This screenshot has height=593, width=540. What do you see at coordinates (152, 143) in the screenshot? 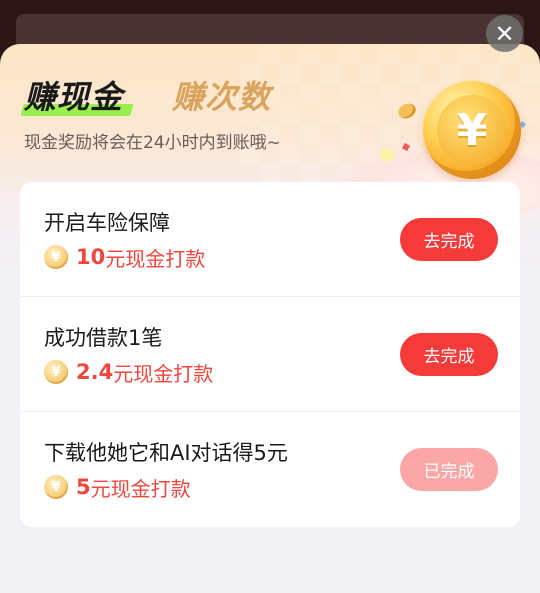
I see `subtitle: 现金奖励将会在24小时内到账哦~` at bounding box center [152, 143].